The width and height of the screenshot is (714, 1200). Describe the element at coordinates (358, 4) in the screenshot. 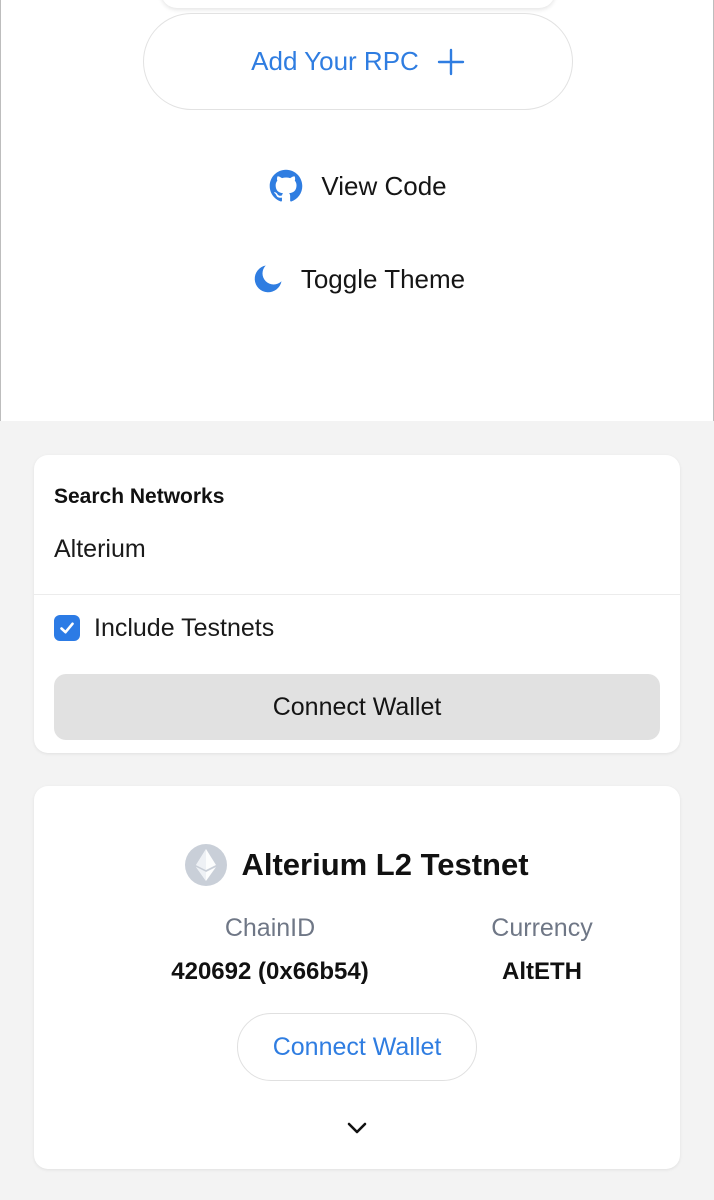

I see `menu-panel-top-edge` at that location.